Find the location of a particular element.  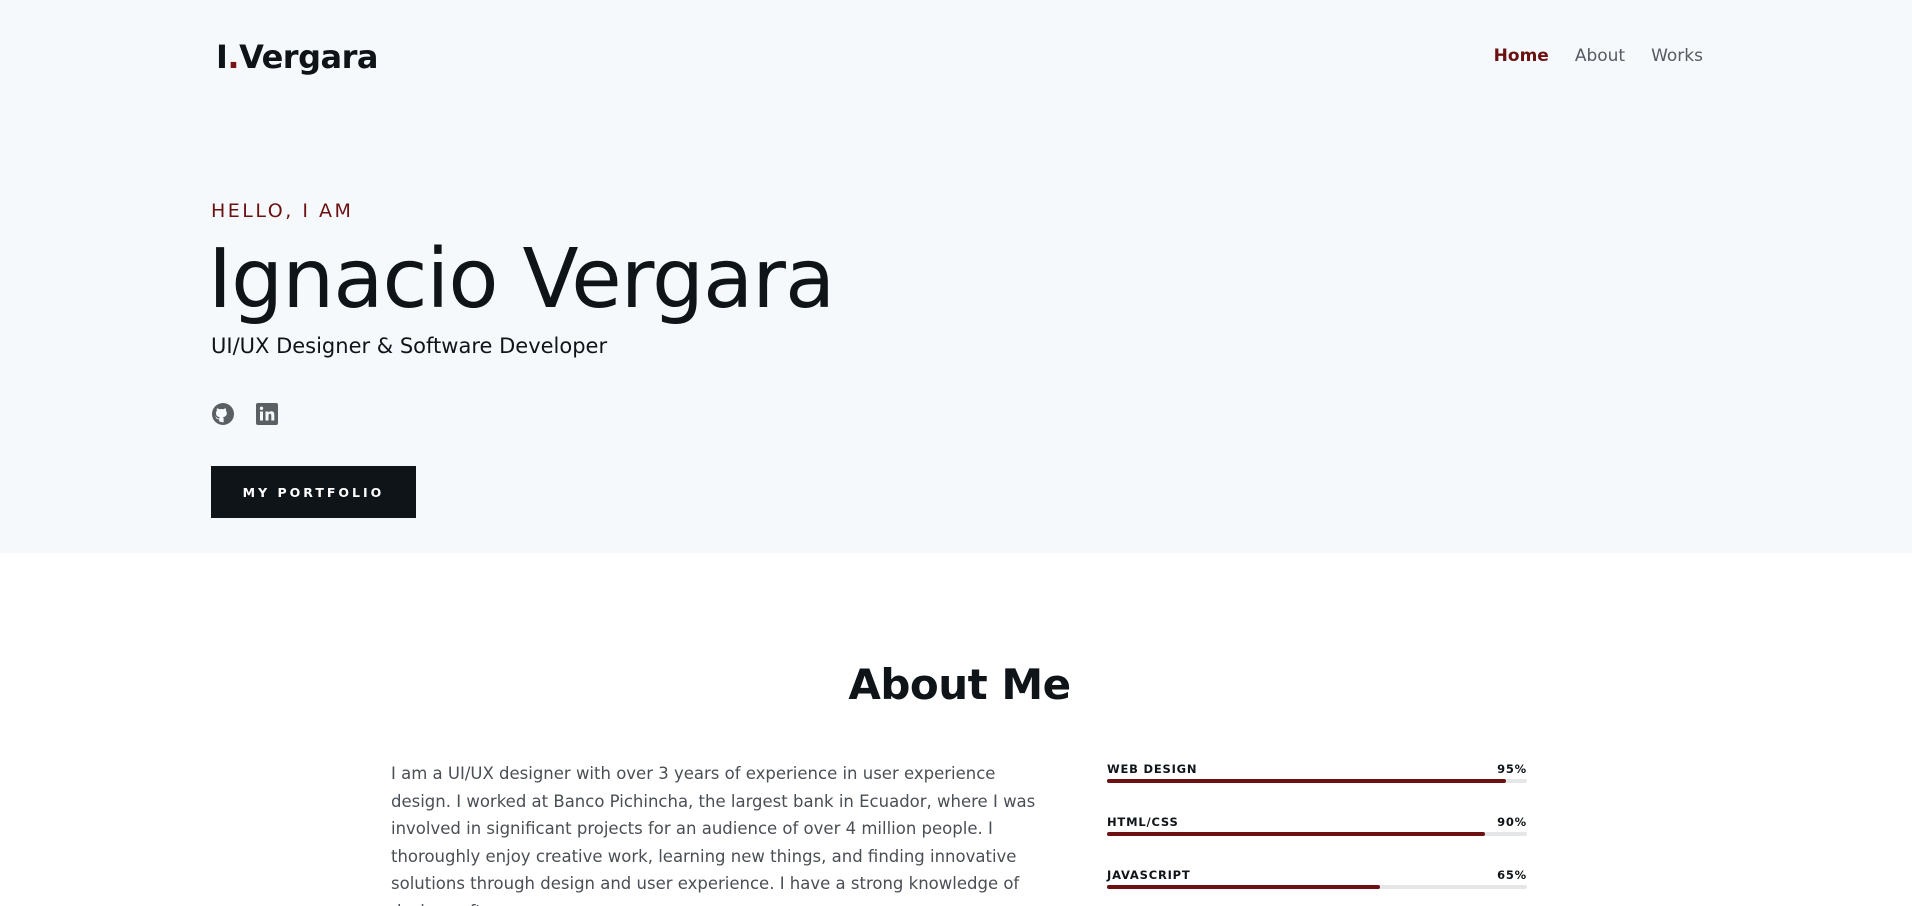

skill-percent: 90% is located at coordinates (1512, 822).